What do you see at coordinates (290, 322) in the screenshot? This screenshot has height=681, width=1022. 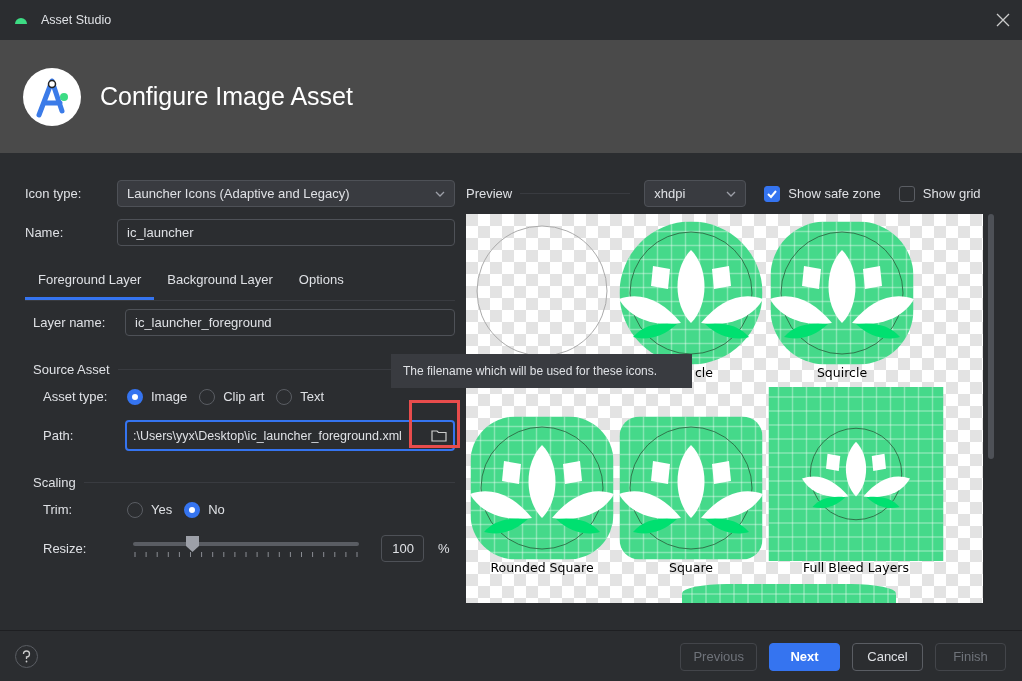 I see `layer-name-field: ic_launcher_foreground` at bounding box center [290, 322].